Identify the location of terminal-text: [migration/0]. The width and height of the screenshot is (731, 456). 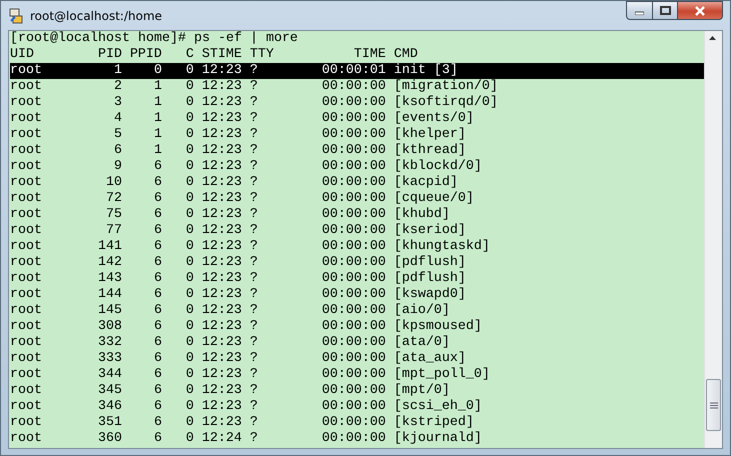
(446, 87).